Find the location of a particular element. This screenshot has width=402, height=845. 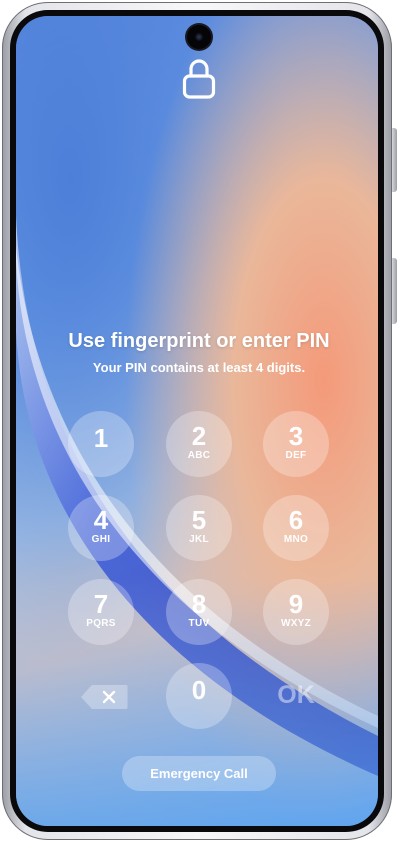

key-6: 6 MNO is located at coordinates (296, 528).